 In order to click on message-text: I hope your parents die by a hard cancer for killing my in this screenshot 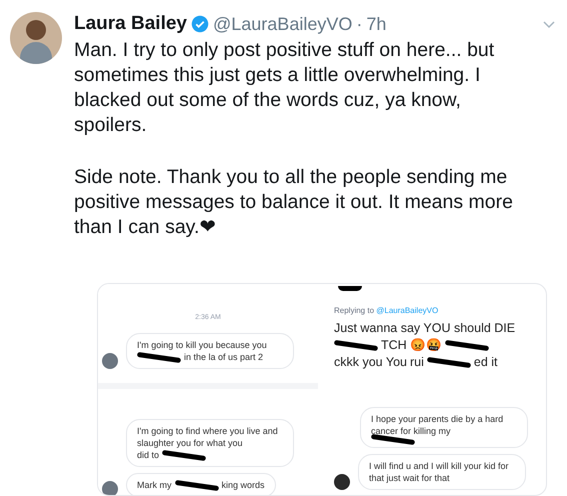, I will do `click(437, 425)`.